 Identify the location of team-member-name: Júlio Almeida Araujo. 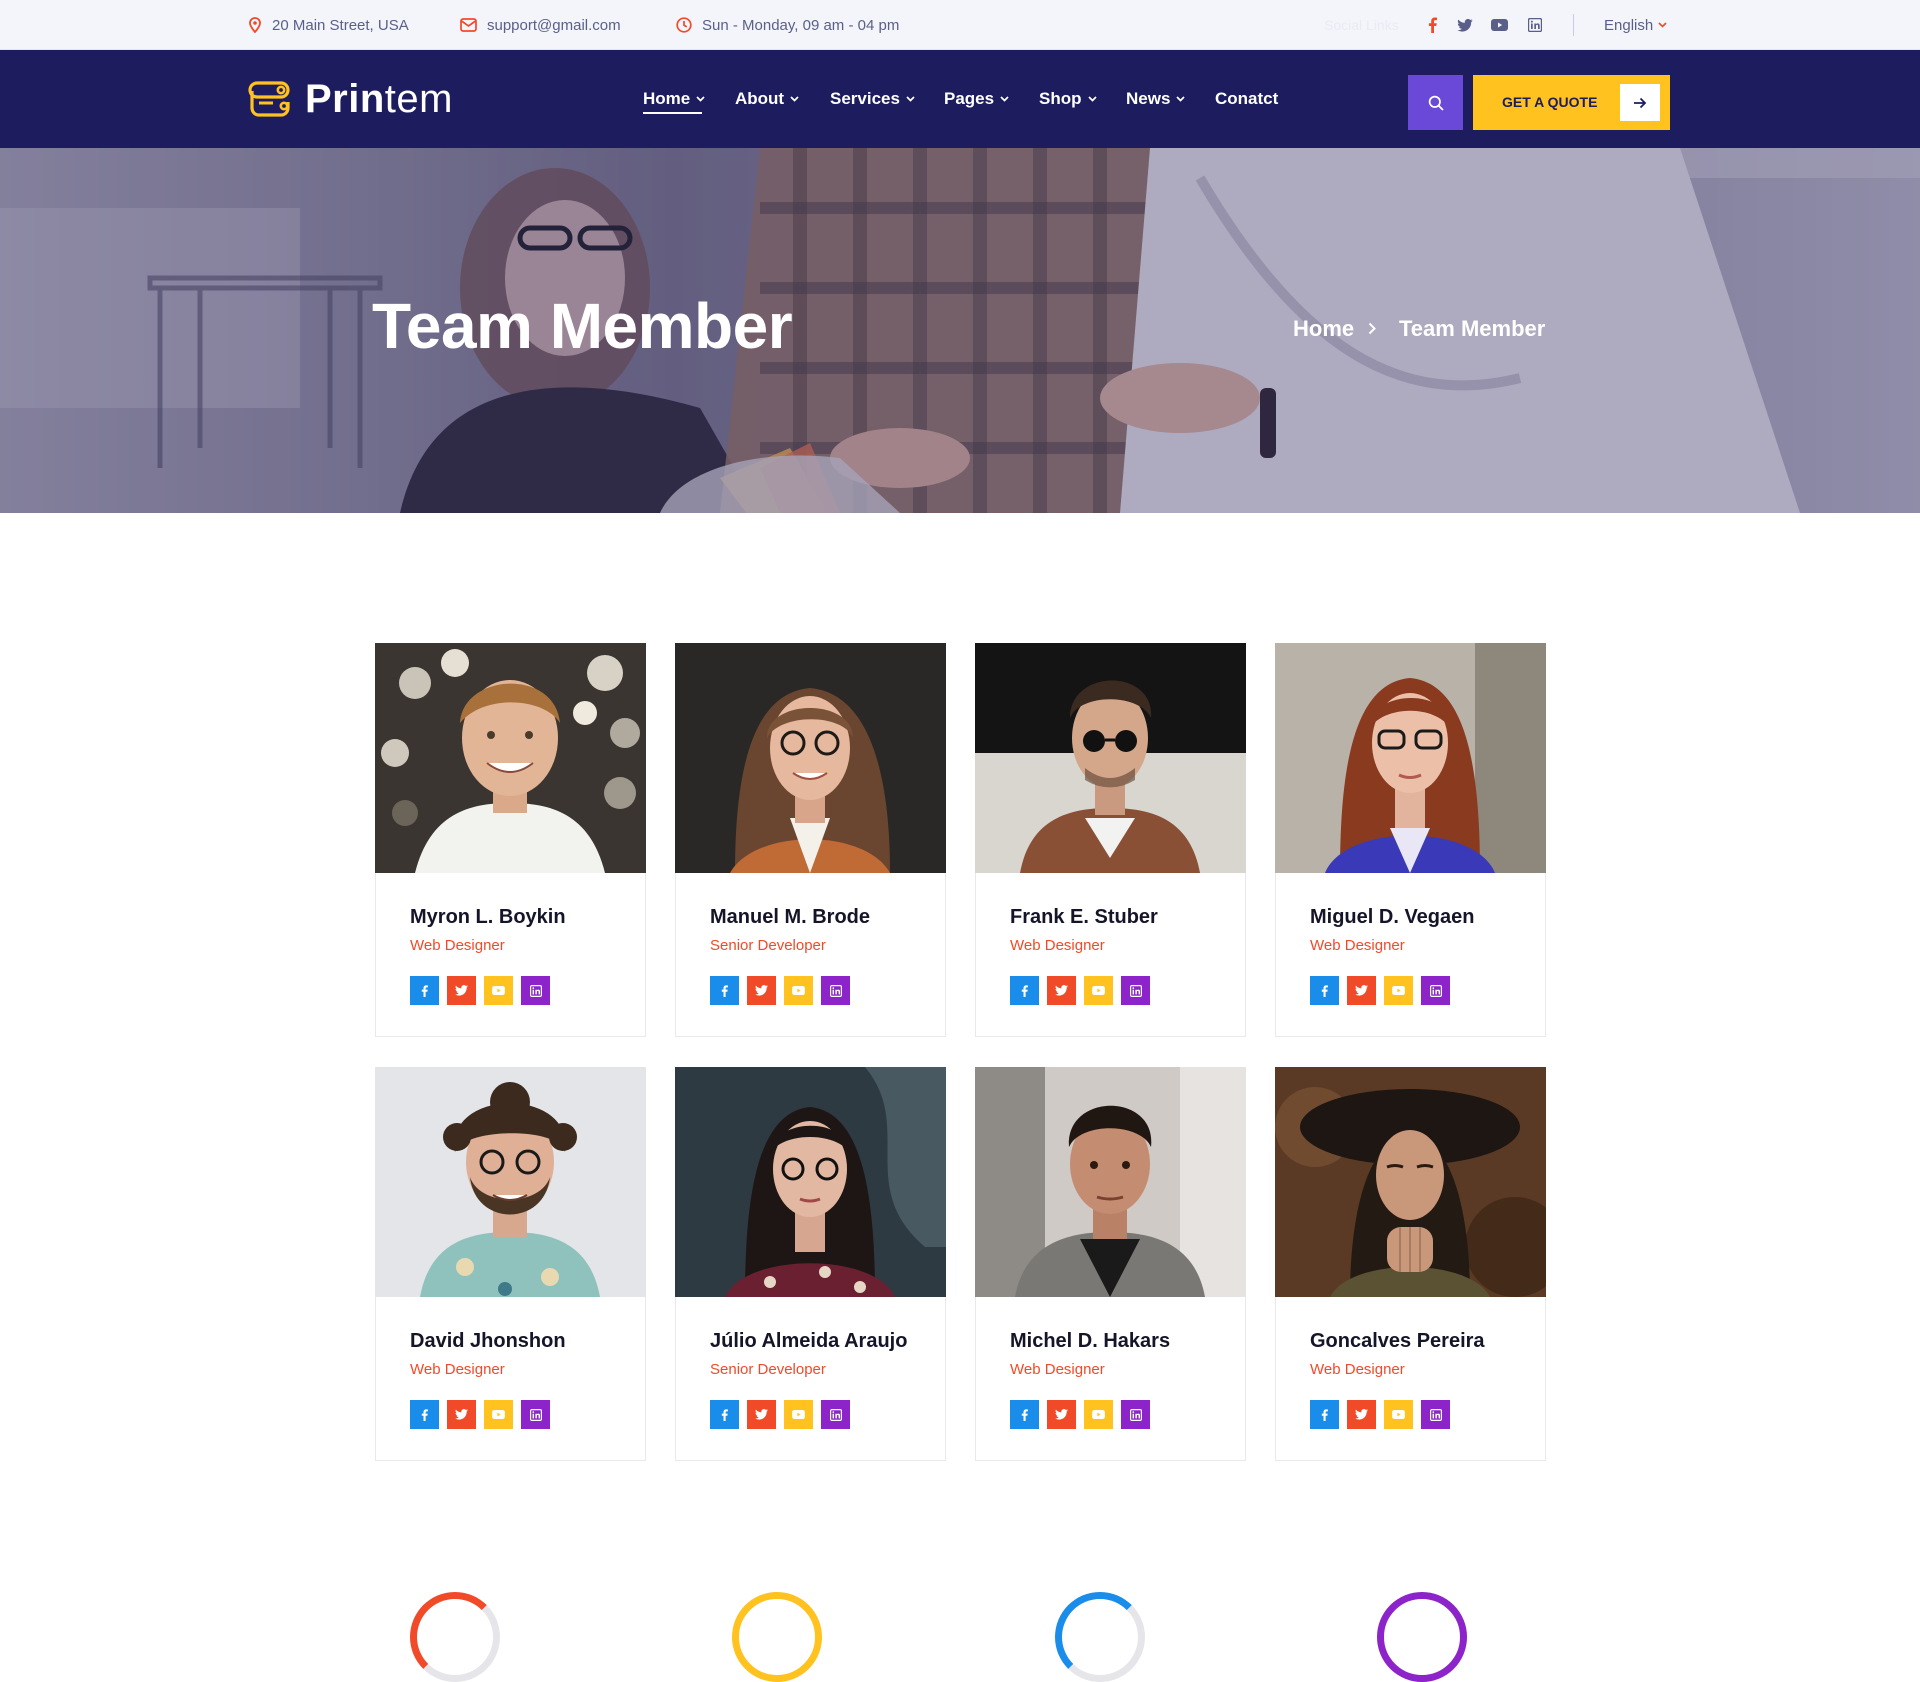
(809, 1341).